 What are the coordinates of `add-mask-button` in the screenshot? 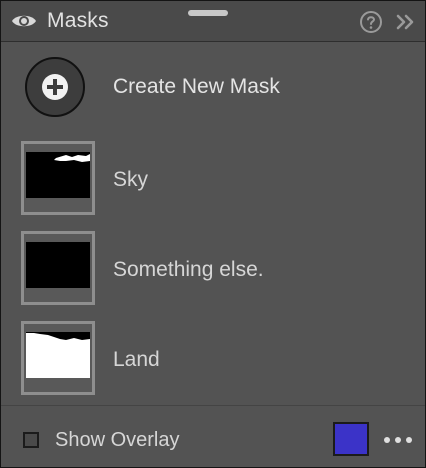 It's located at (55, 87).